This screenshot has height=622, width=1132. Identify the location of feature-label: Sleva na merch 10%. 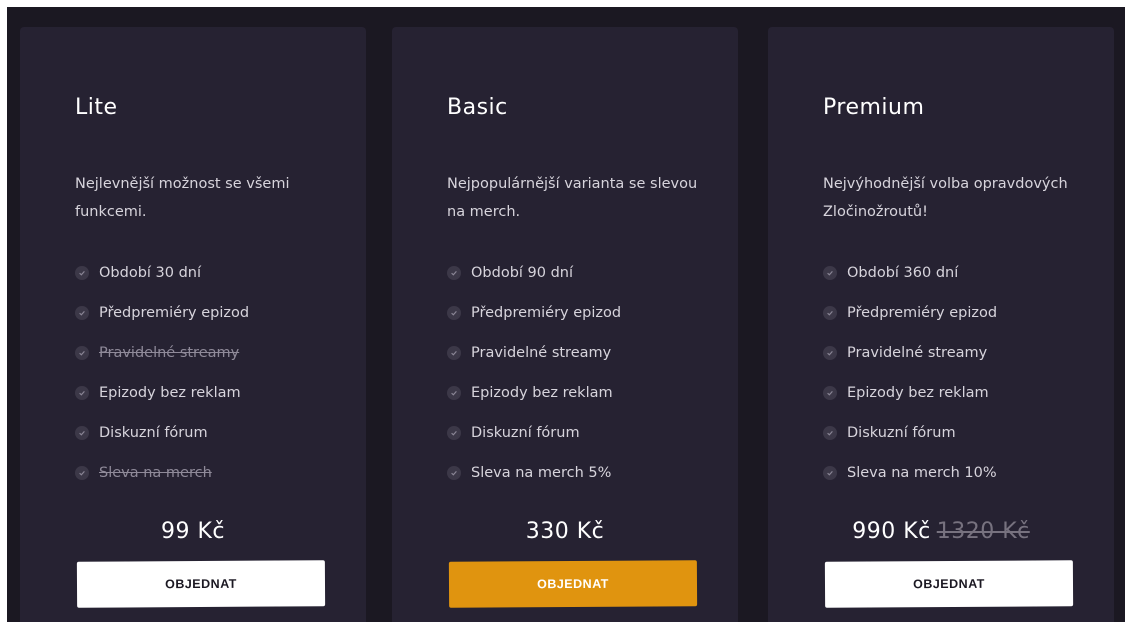
(922, 473).